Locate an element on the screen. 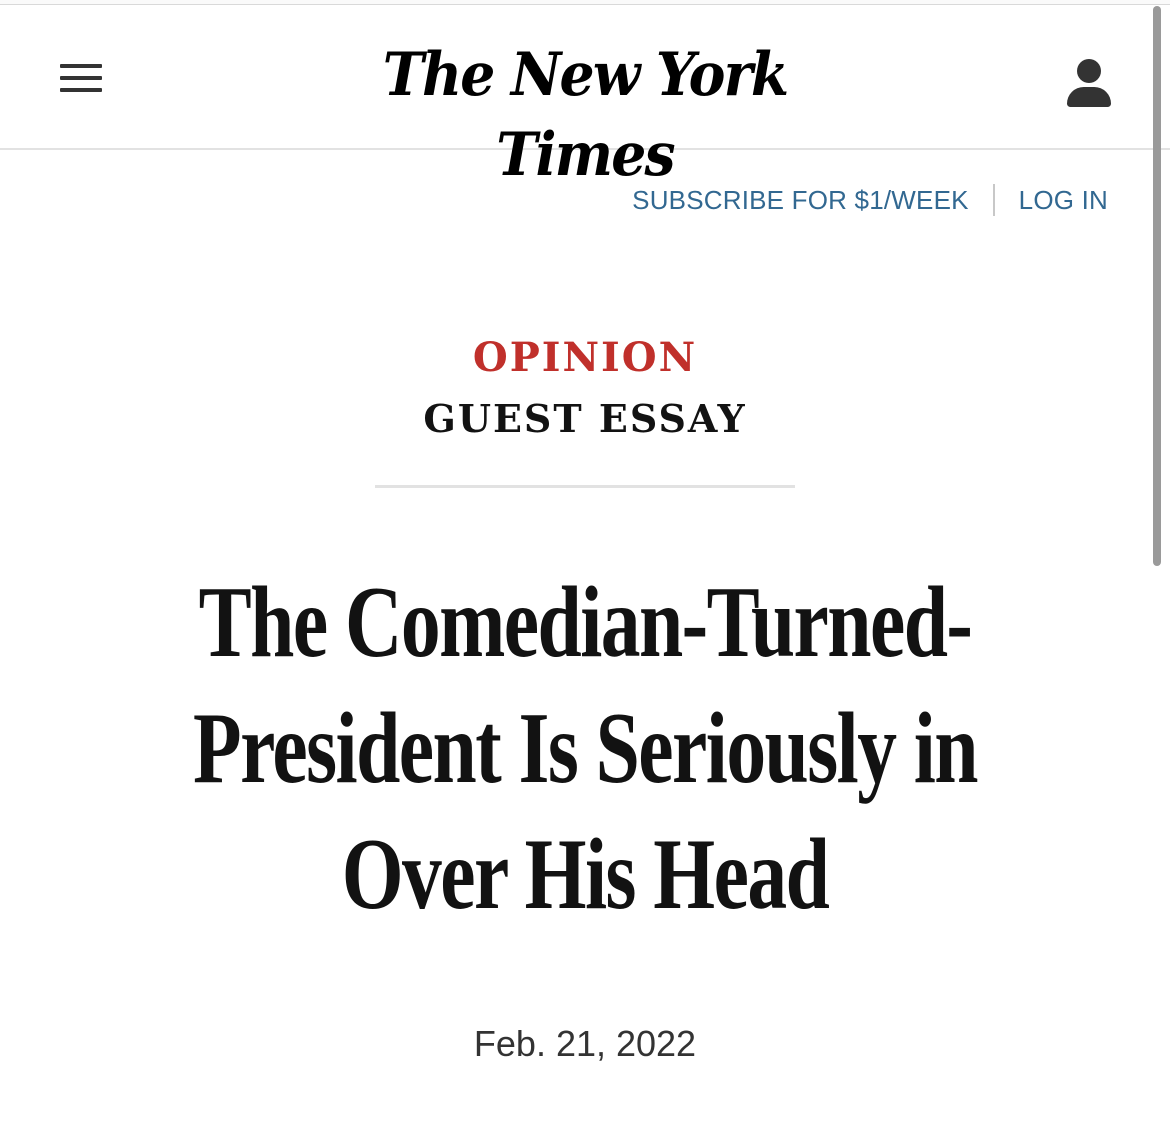 This screenshot has width=1170, height=1133. account-head is located at coordinates (1089, 71).